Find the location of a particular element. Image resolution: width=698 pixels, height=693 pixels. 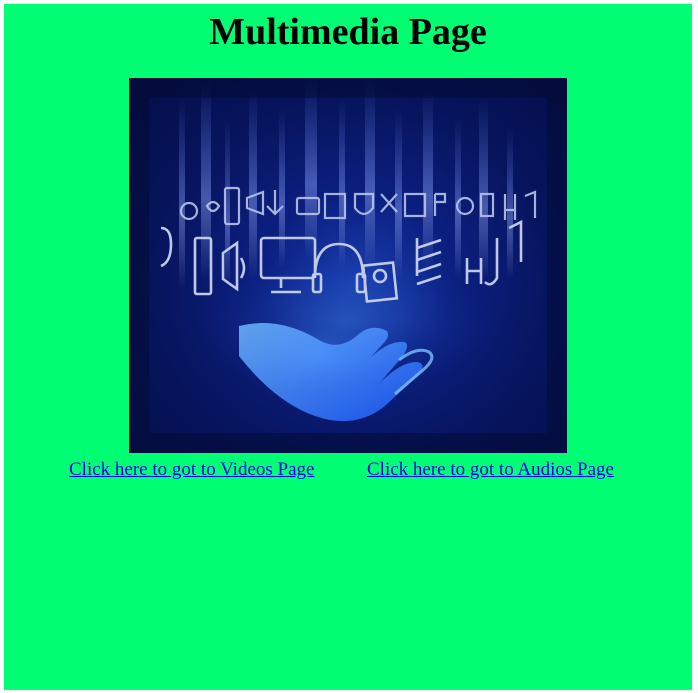

page-title: Multimedia Page is located at coordinates (348, 32).